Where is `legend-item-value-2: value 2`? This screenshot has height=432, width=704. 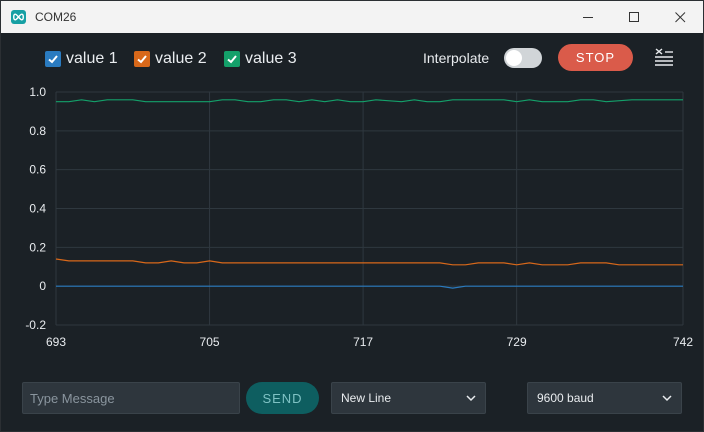
legend-item-value-2: value 2 is located at coordinates (170, 59).